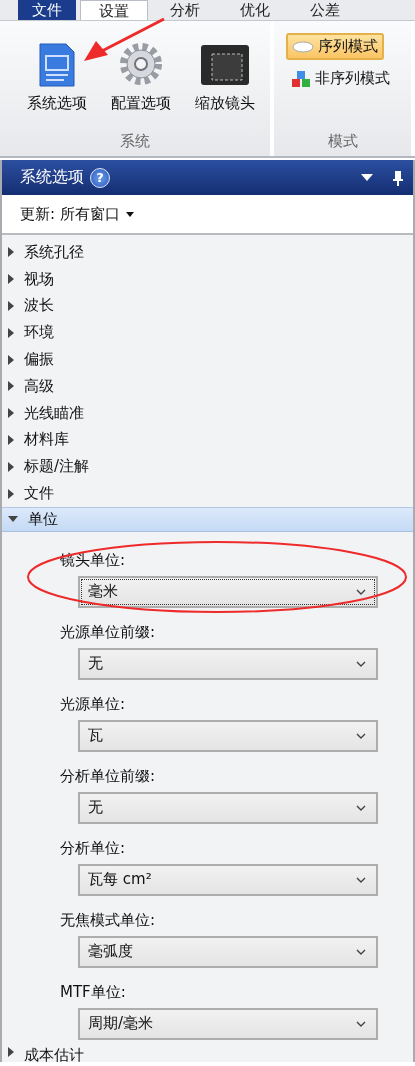 This screenshot has width=415, height=1066. What do you see at coordinates (207, 1053) in the screenshot?
I see `tree-item: 成本估计` at bounding box center [207, 1053].